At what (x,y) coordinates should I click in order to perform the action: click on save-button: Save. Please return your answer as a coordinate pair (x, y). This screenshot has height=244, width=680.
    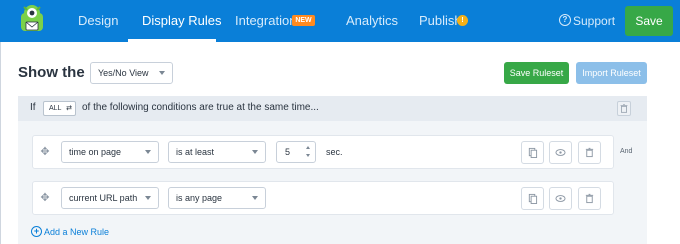
    Looking at the image, I should click on (649, 21).